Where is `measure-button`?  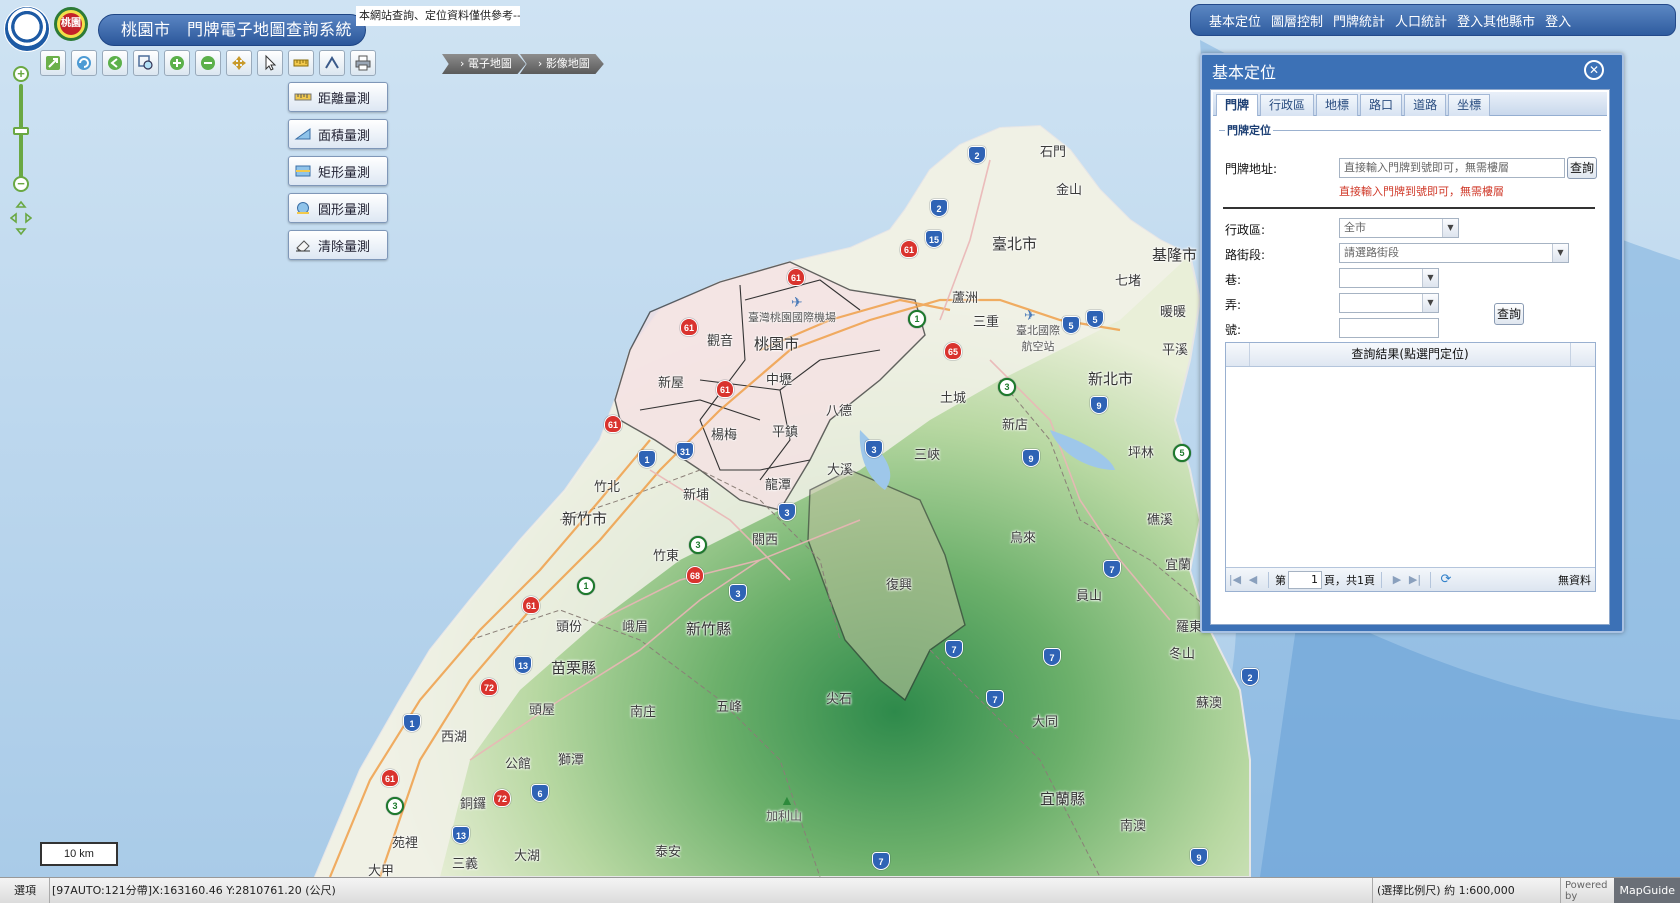
measure-button is located at coordinates (301, 63).